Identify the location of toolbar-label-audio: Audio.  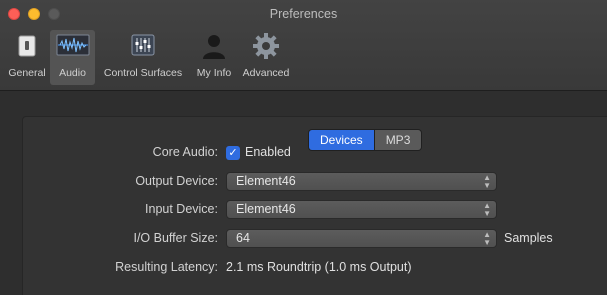
(72, 73).